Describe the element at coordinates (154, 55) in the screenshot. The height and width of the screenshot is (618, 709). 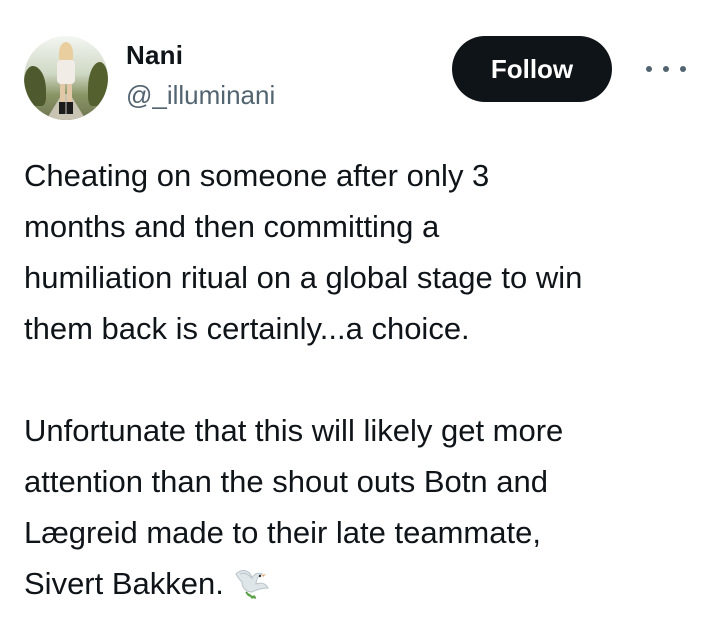
I see `author-name: Nani` at that location.